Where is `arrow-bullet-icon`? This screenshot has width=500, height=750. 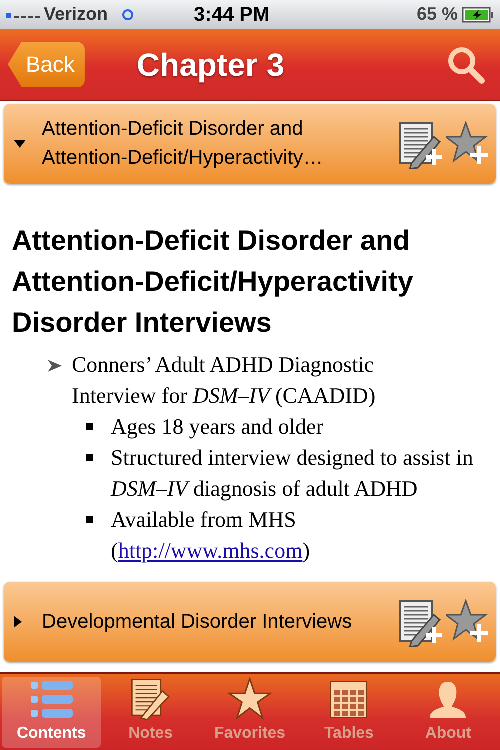
arrow-bullet-icon is located at coordinates (55, 366).